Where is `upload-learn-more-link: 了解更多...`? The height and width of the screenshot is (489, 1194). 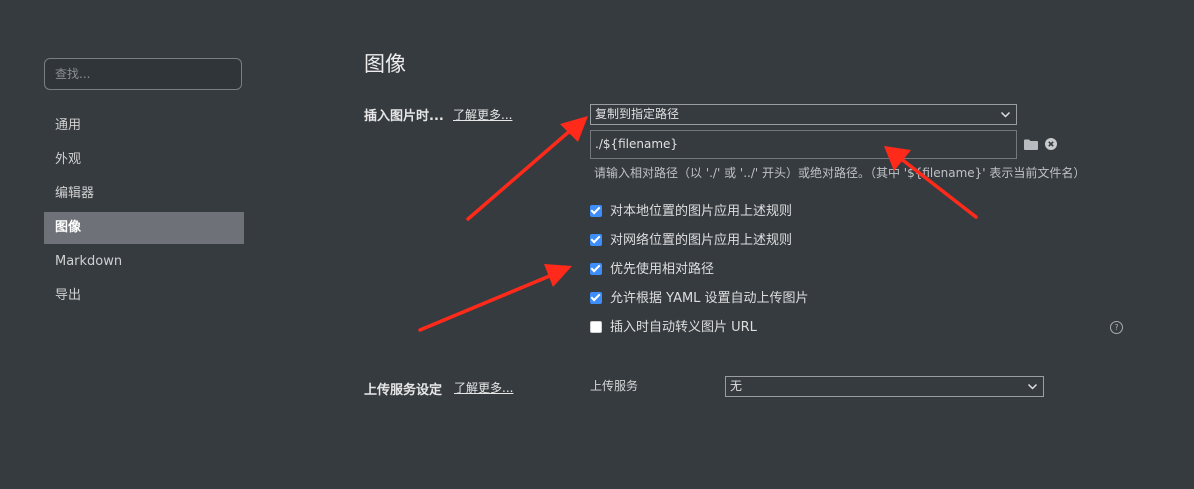
upload-learn-more-link: 了解更多... is located at coordinates (483, 387).